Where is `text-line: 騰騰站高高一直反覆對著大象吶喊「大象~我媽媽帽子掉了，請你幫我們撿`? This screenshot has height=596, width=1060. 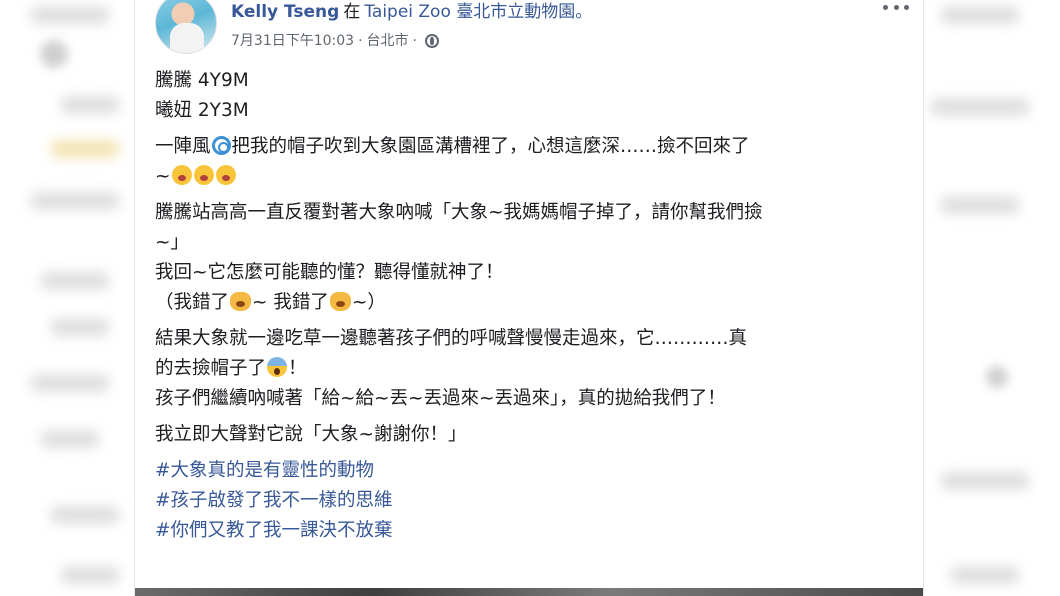
text-line: 騰騰站高高一直反覆對著大象吶喊「大象~我媽媽帽子掉了，請你幫我們撿 is located at coordinates (459, 212).